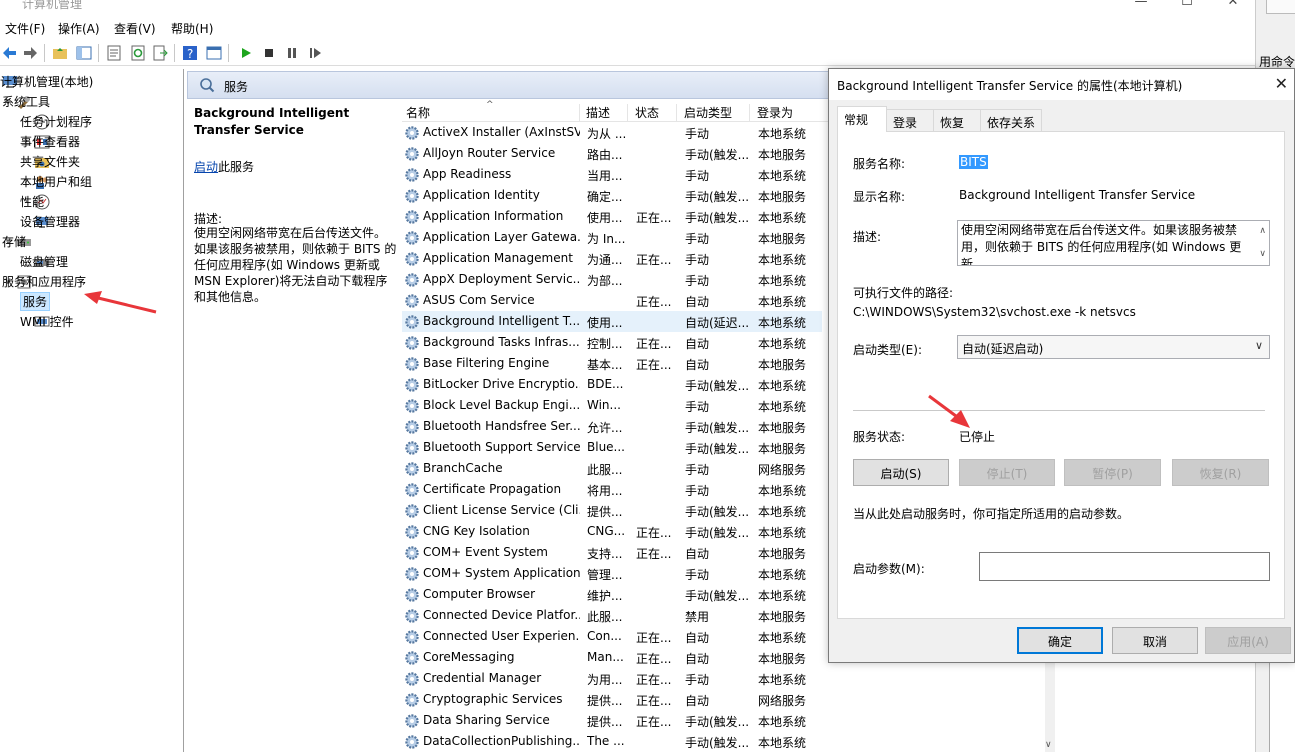 The height and width of the screenshot is (752, 1295). What do you see at coordinates (1124, 566) in the screenshot?
I see `start-params-input` at bounding box center [1124, 566].